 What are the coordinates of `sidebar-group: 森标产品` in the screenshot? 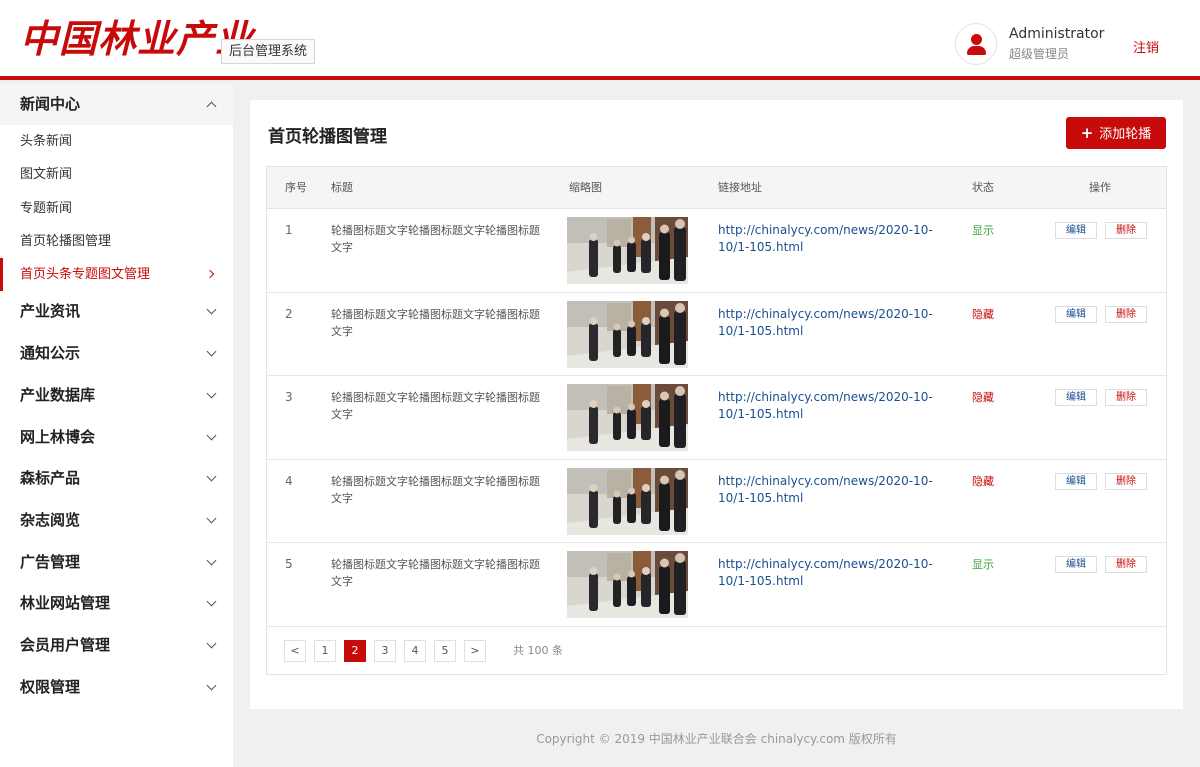 It's located at (116, 479).